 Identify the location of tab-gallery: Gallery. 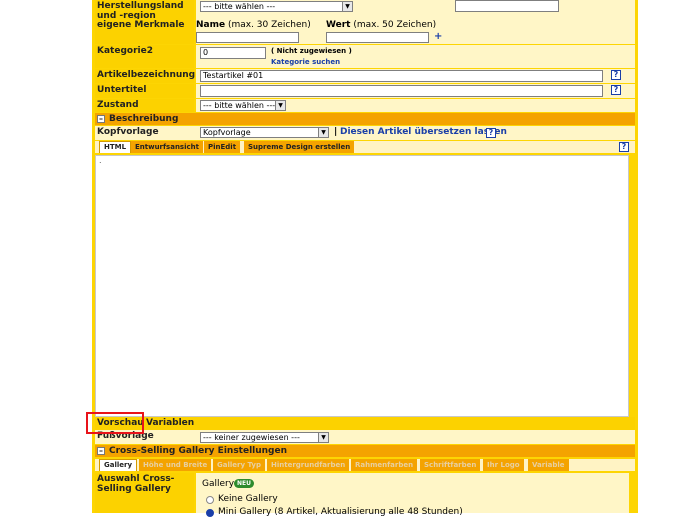
(118, 465).